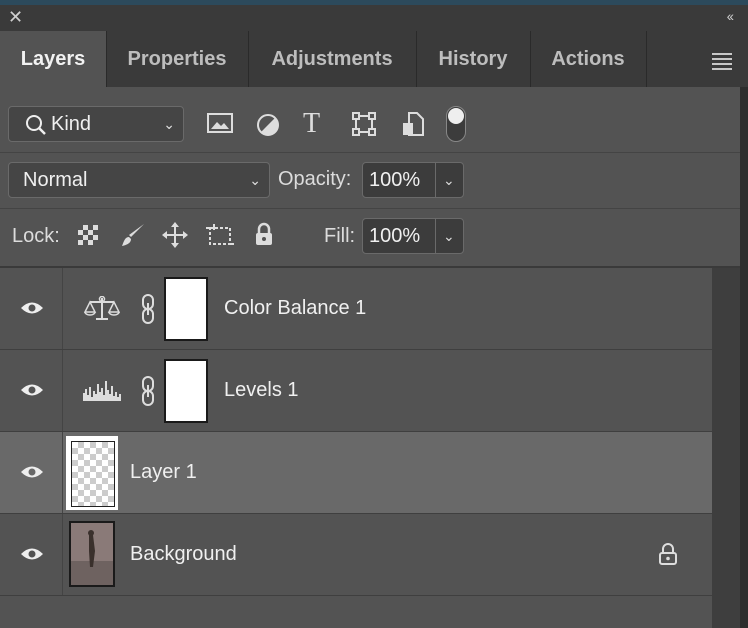  I want to click on tab-adjustments: Adjustments, so click(332, 59).